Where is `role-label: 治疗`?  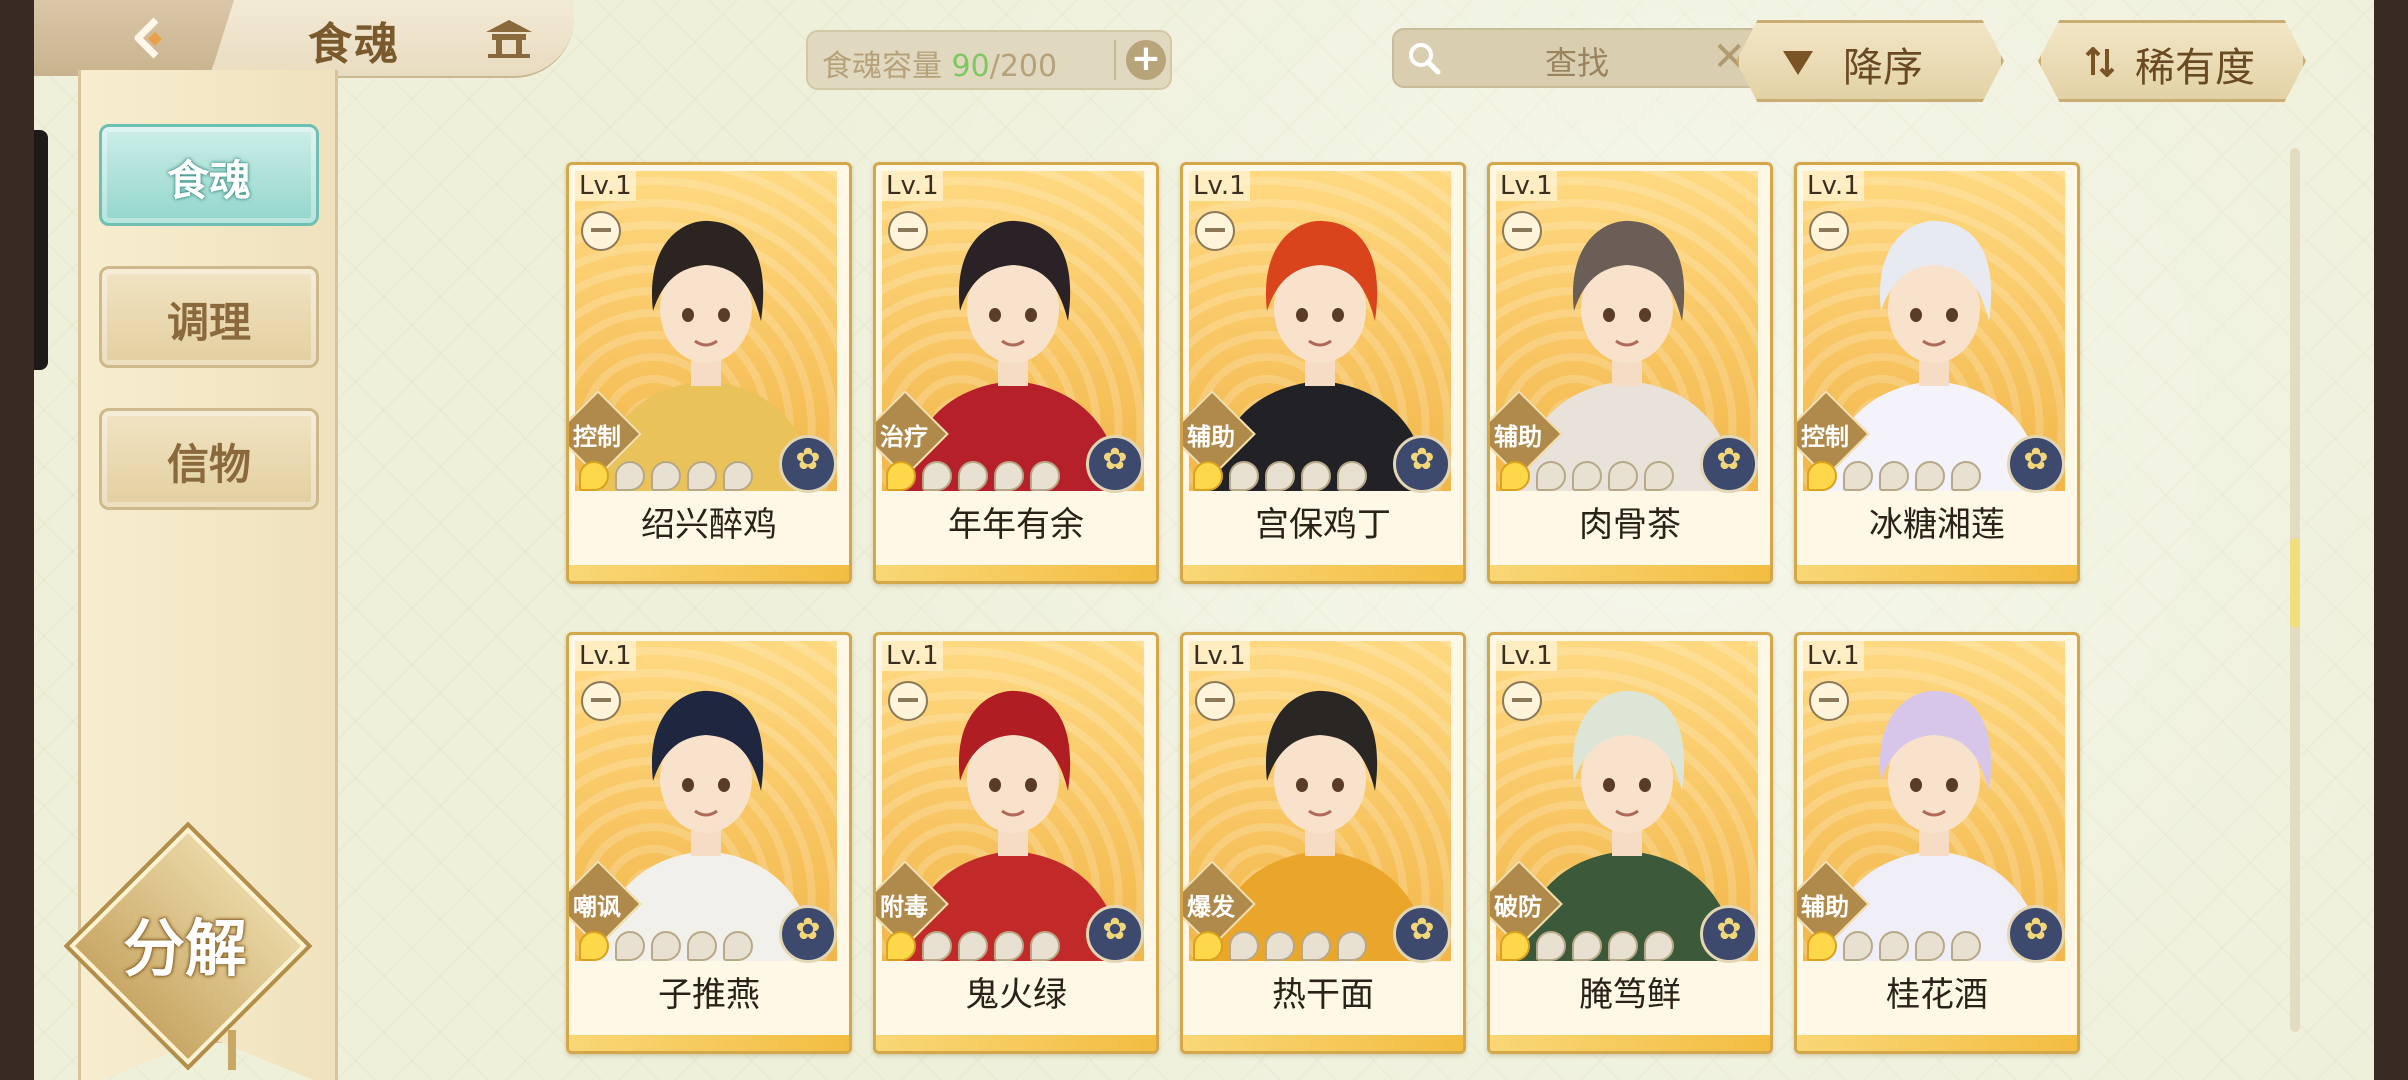
role-label: 治疗 is located at coordinates (904, 437).